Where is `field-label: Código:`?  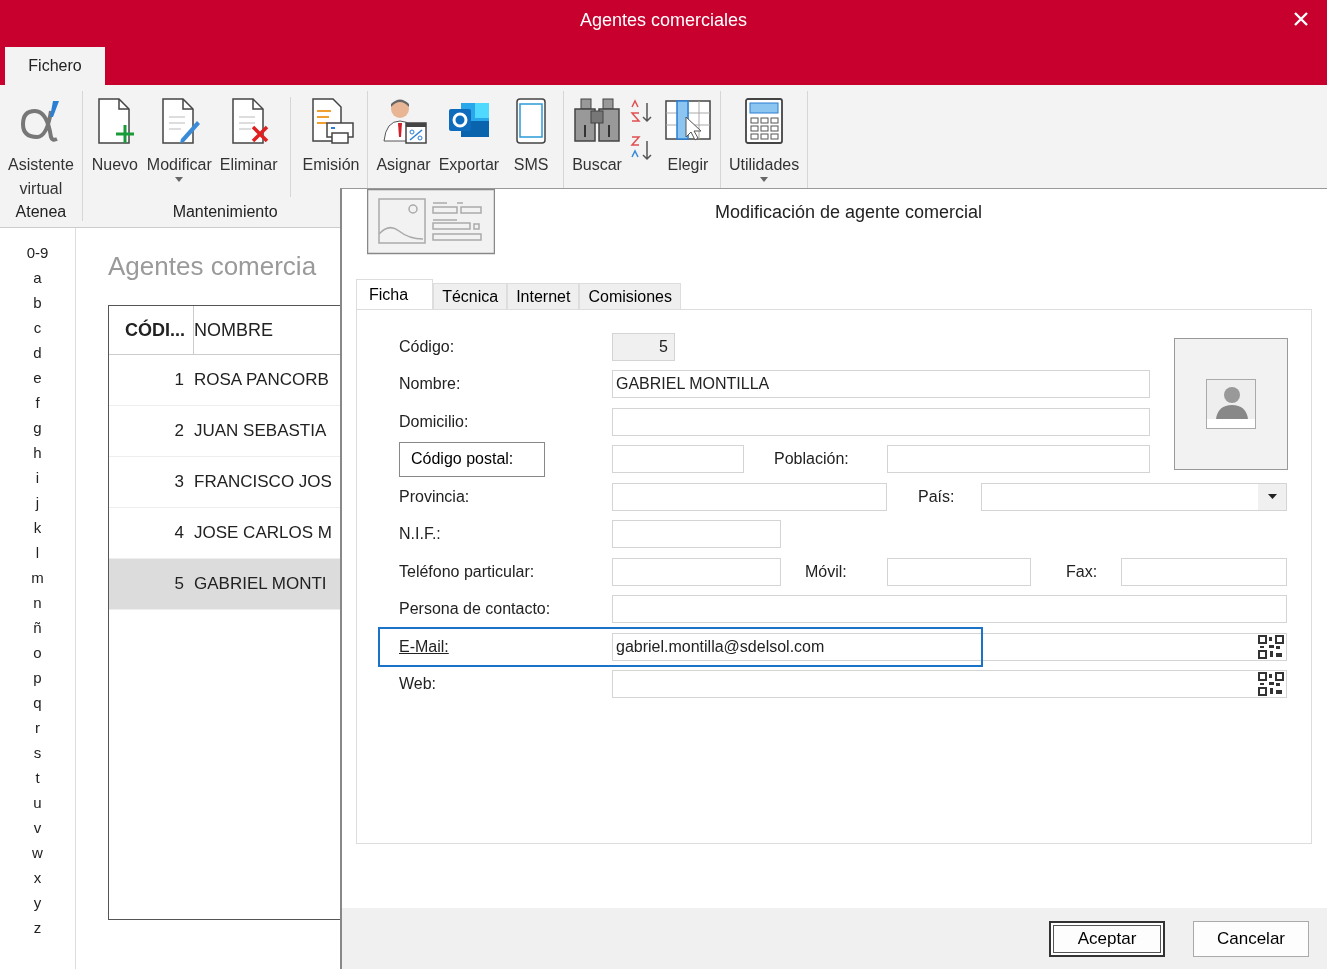
field-label: Código: is located at coordinates (427, 346).